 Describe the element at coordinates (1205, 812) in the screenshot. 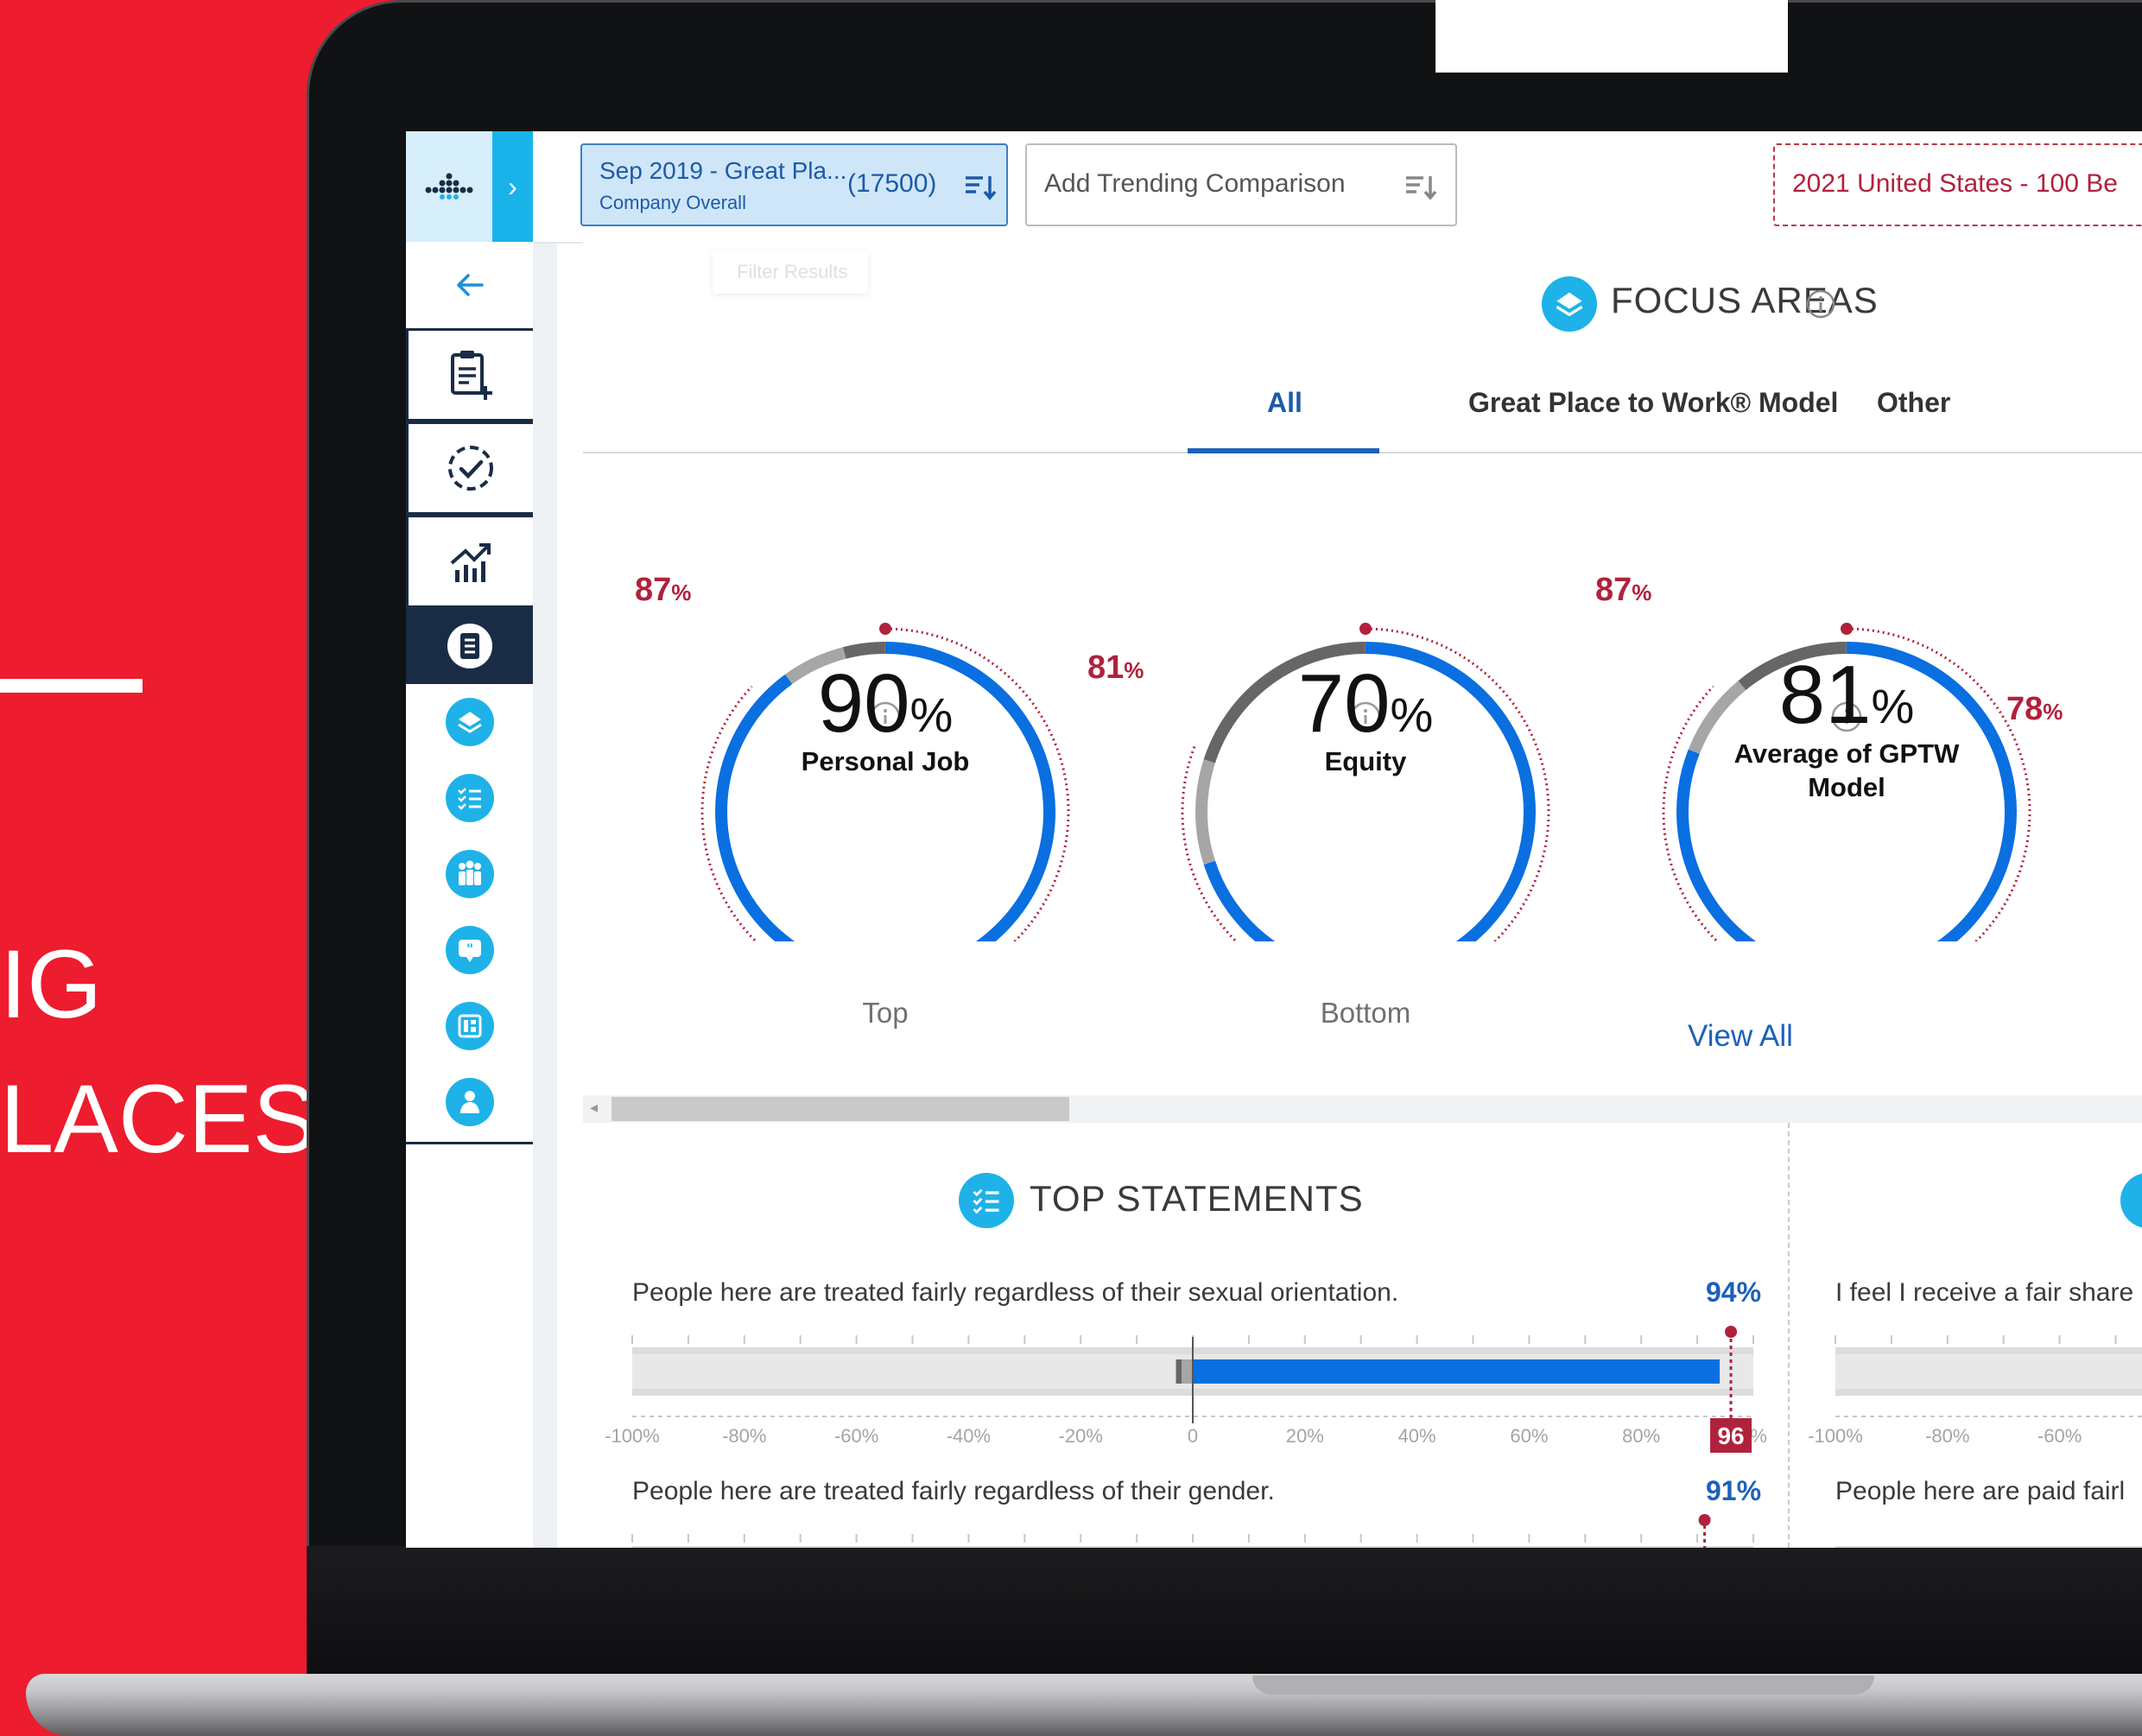

I see `donut-neutral-arc` at that location.